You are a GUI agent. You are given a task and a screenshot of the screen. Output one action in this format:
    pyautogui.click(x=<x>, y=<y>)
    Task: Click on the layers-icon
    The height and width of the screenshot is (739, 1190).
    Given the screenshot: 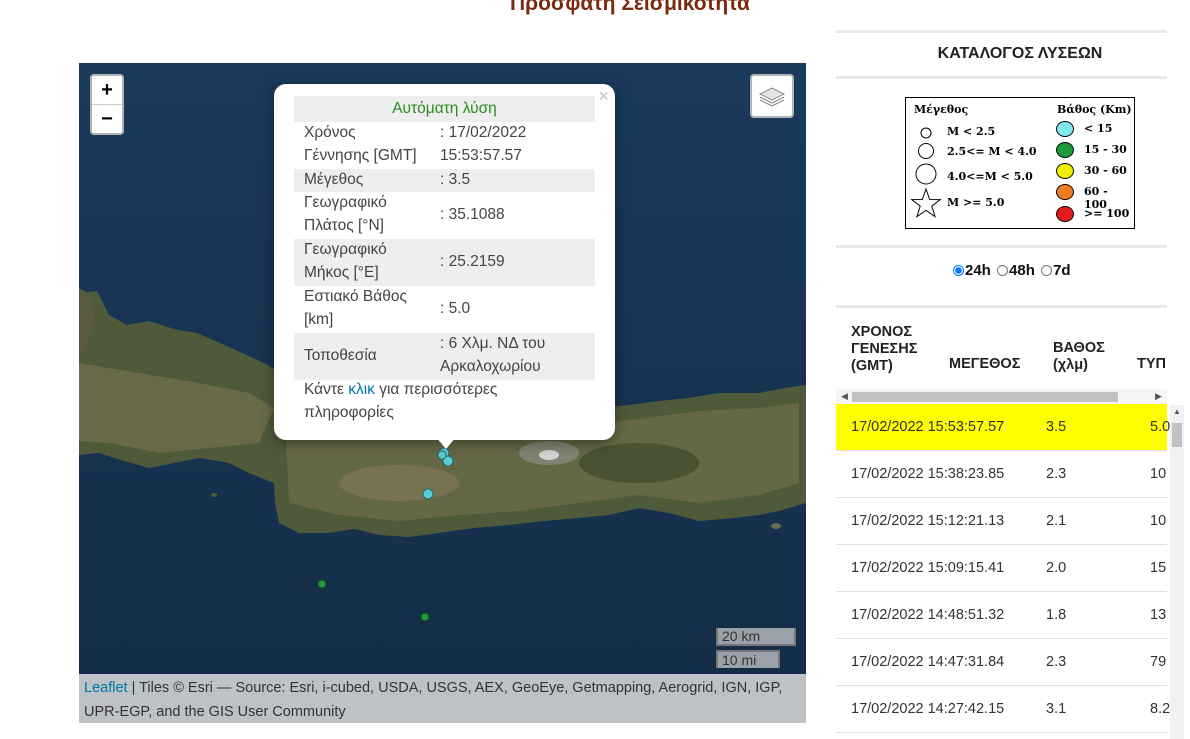 What is the action you would take?
    pyautogui.click(x=772, y=97)
    